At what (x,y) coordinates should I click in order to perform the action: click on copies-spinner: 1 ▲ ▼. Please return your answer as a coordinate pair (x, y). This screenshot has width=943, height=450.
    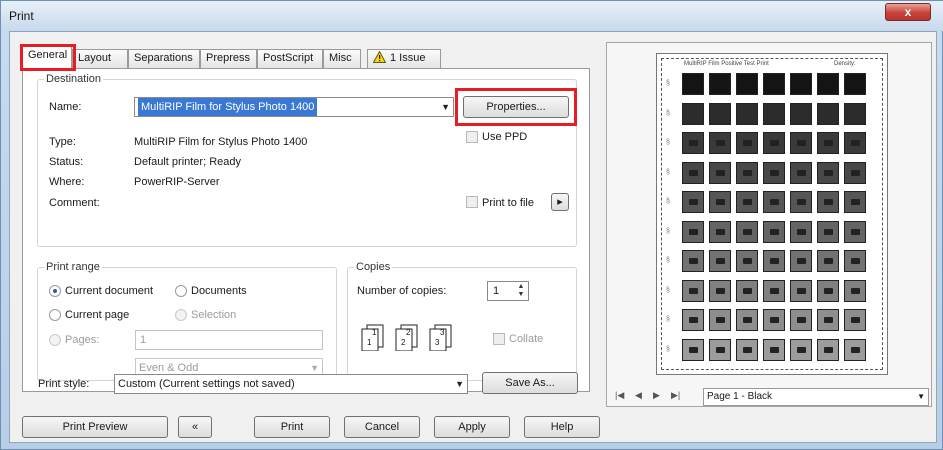
    Looking at the image, I should click on (508, 291).